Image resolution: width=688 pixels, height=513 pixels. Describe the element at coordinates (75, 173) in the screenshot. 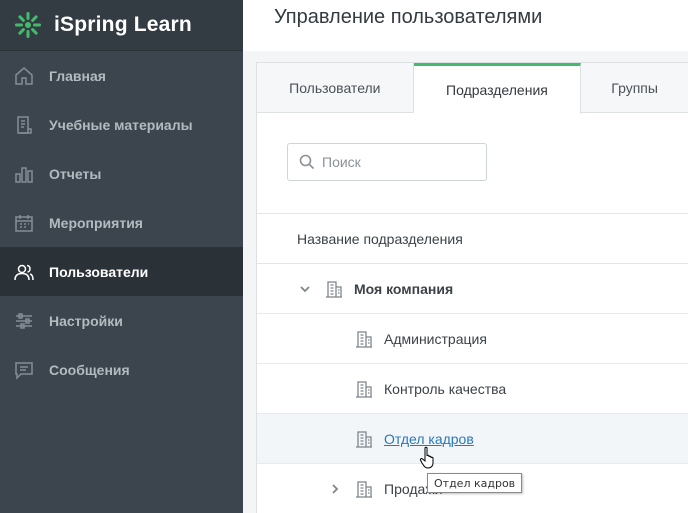

I see `sidebar-item-label: Отчеты` at that location.